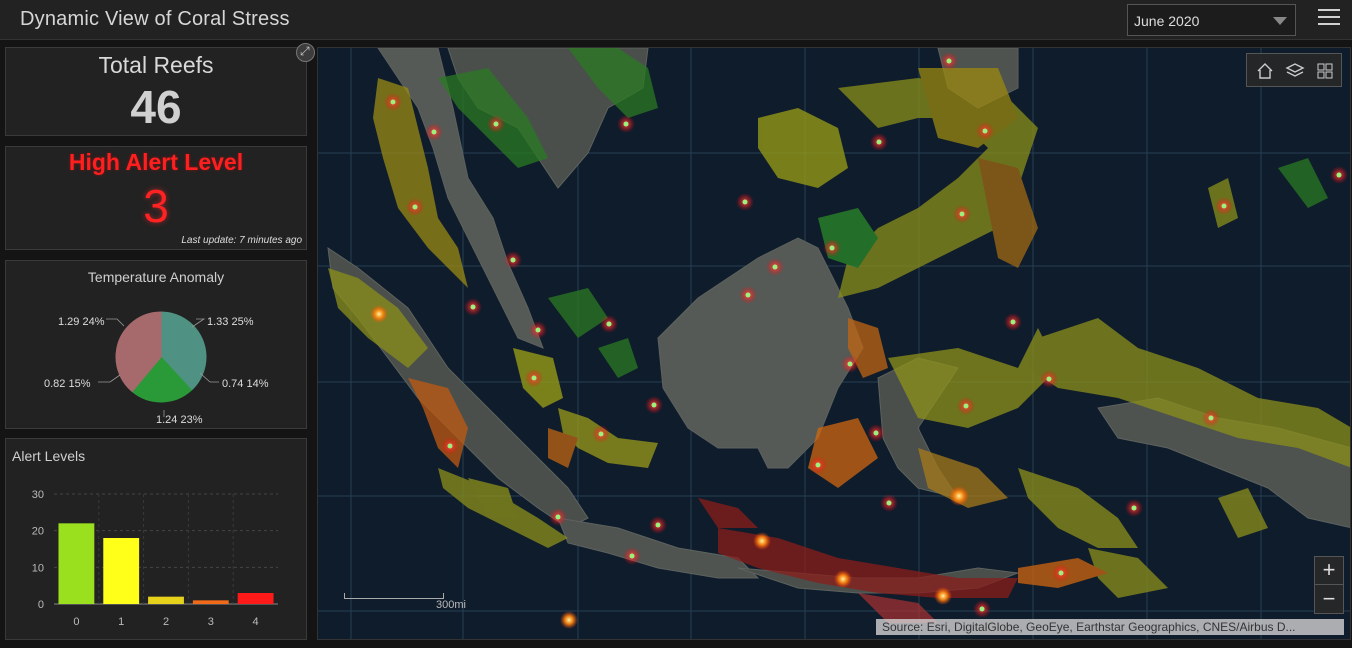 This screenshot has width=1352, height=648. I want to click on expand-icon, so click(305, 52).